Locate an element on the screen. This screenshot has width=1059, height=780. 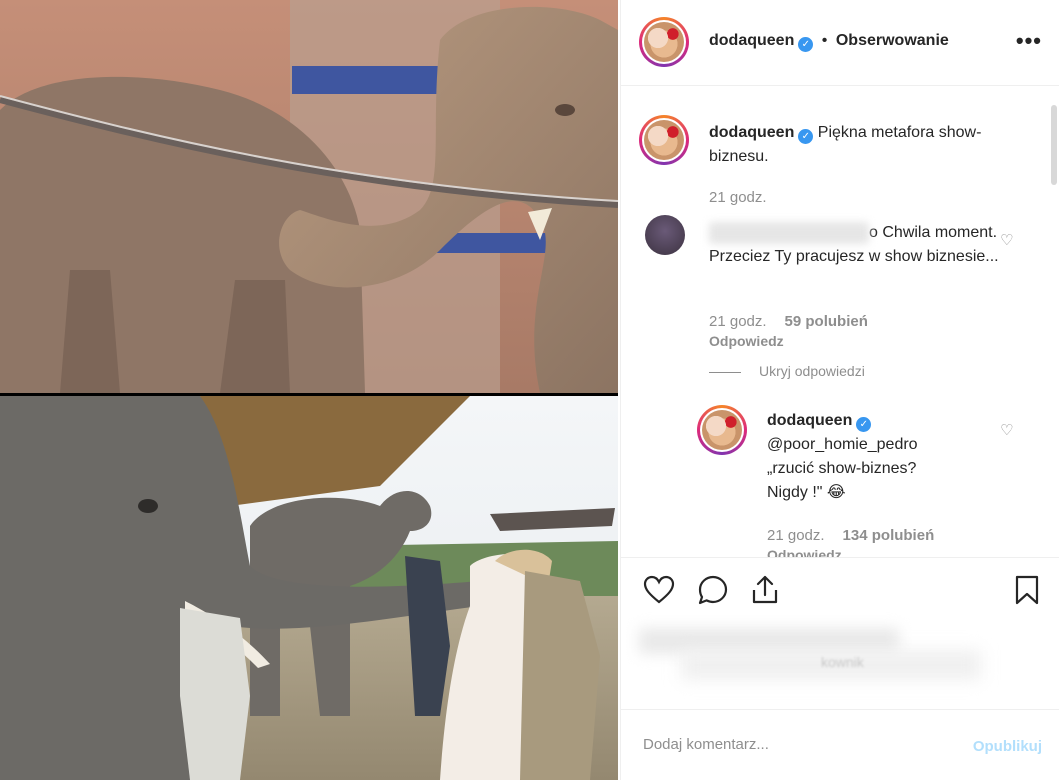
comment-likes: 59 polubień is located at coordinates (826, 321).